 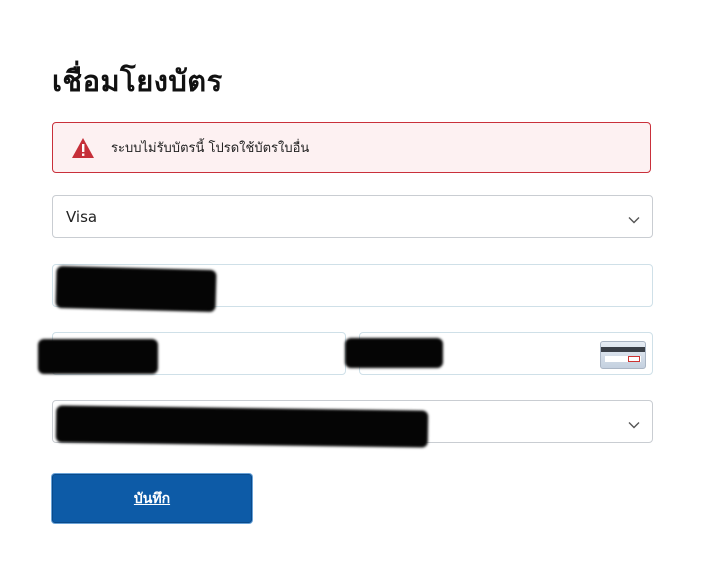 I want to click on warning-triangle-icon, so click(x=83, y=148).